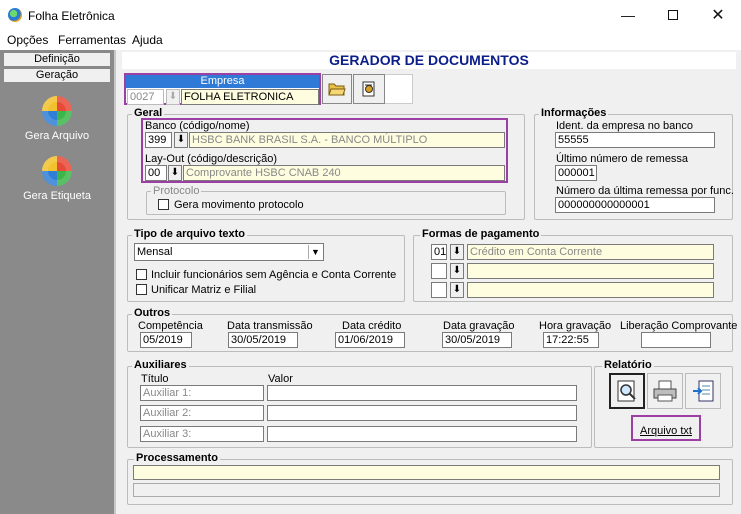  What do you see at coordinates (571, 340) in the screenshot?
I see `hr-gravacao-field: 17:22:55` at bounding box center [571, 340].